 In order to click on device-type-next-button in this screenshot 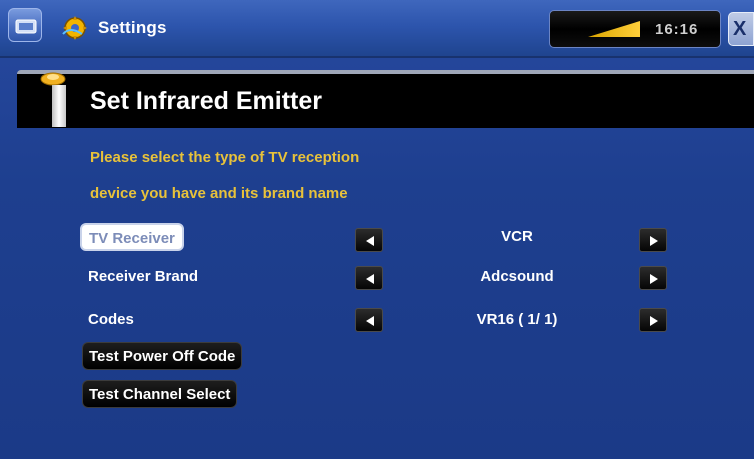, I will do `click(653, 240)`.